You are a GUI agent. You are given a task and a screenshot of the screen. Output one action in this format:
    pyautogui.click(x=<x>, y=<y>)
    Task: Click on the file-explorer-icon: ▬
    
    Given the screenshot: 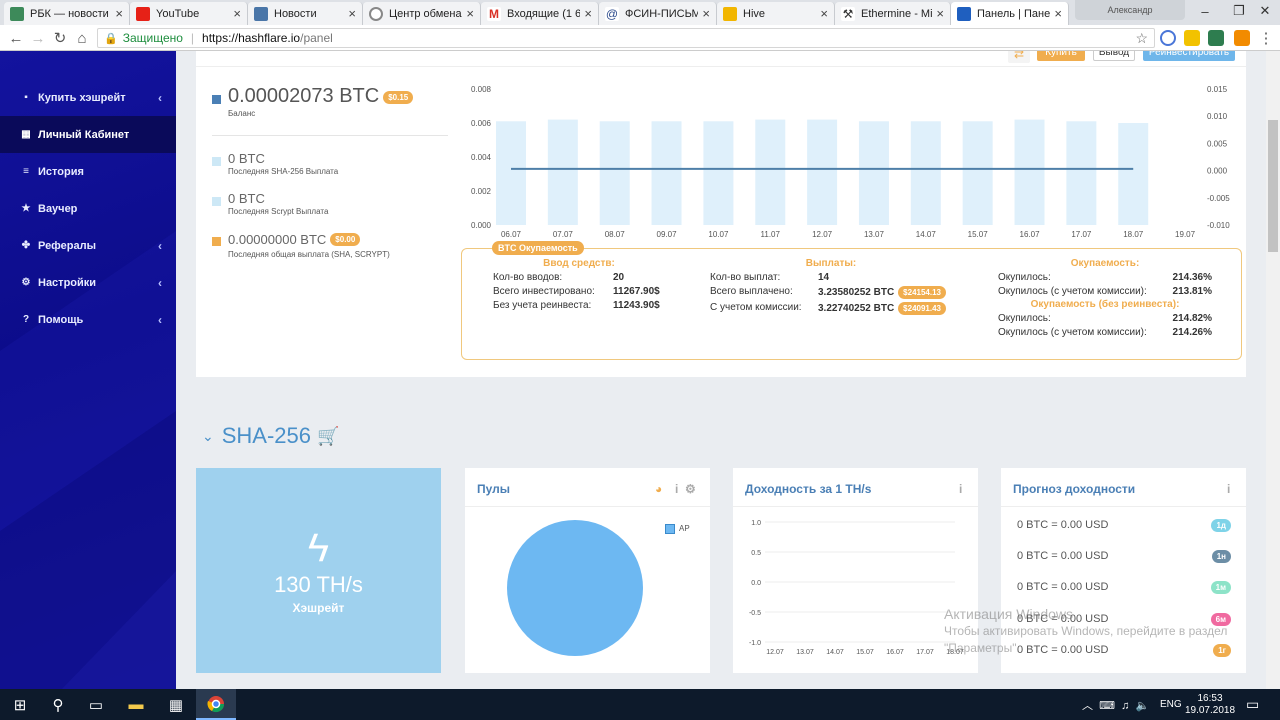 What is the action you would take?
    pyautogui.click(x=136, y=704)
    